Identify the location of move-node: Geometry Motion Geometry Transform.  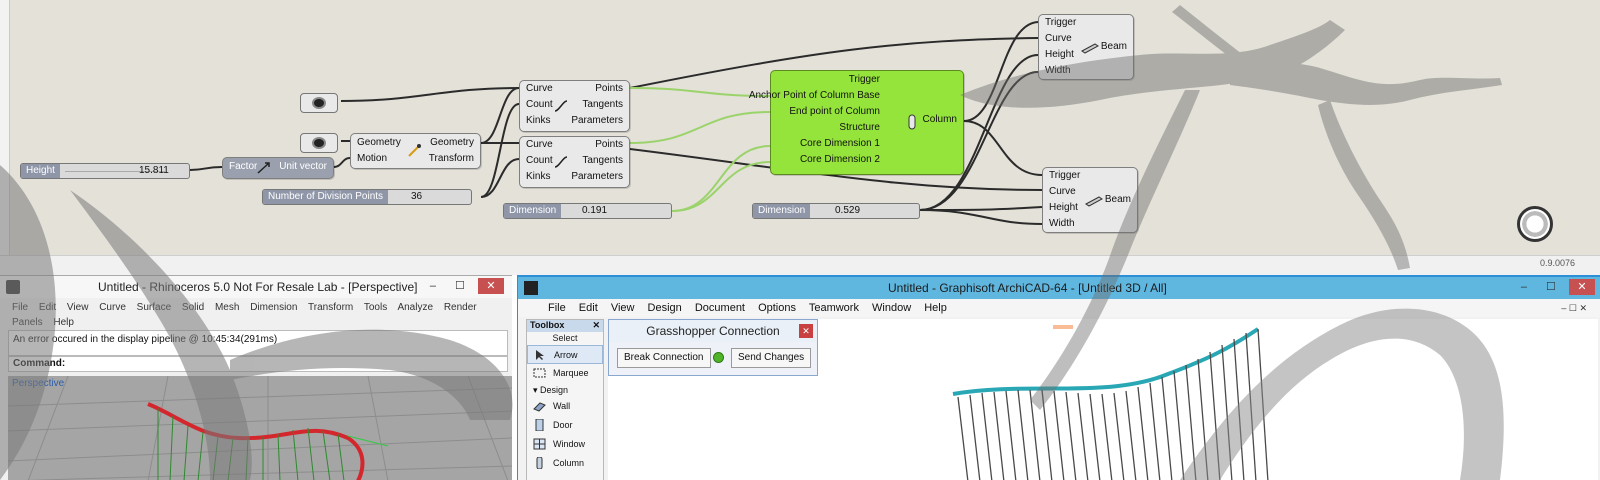
(415, 151).